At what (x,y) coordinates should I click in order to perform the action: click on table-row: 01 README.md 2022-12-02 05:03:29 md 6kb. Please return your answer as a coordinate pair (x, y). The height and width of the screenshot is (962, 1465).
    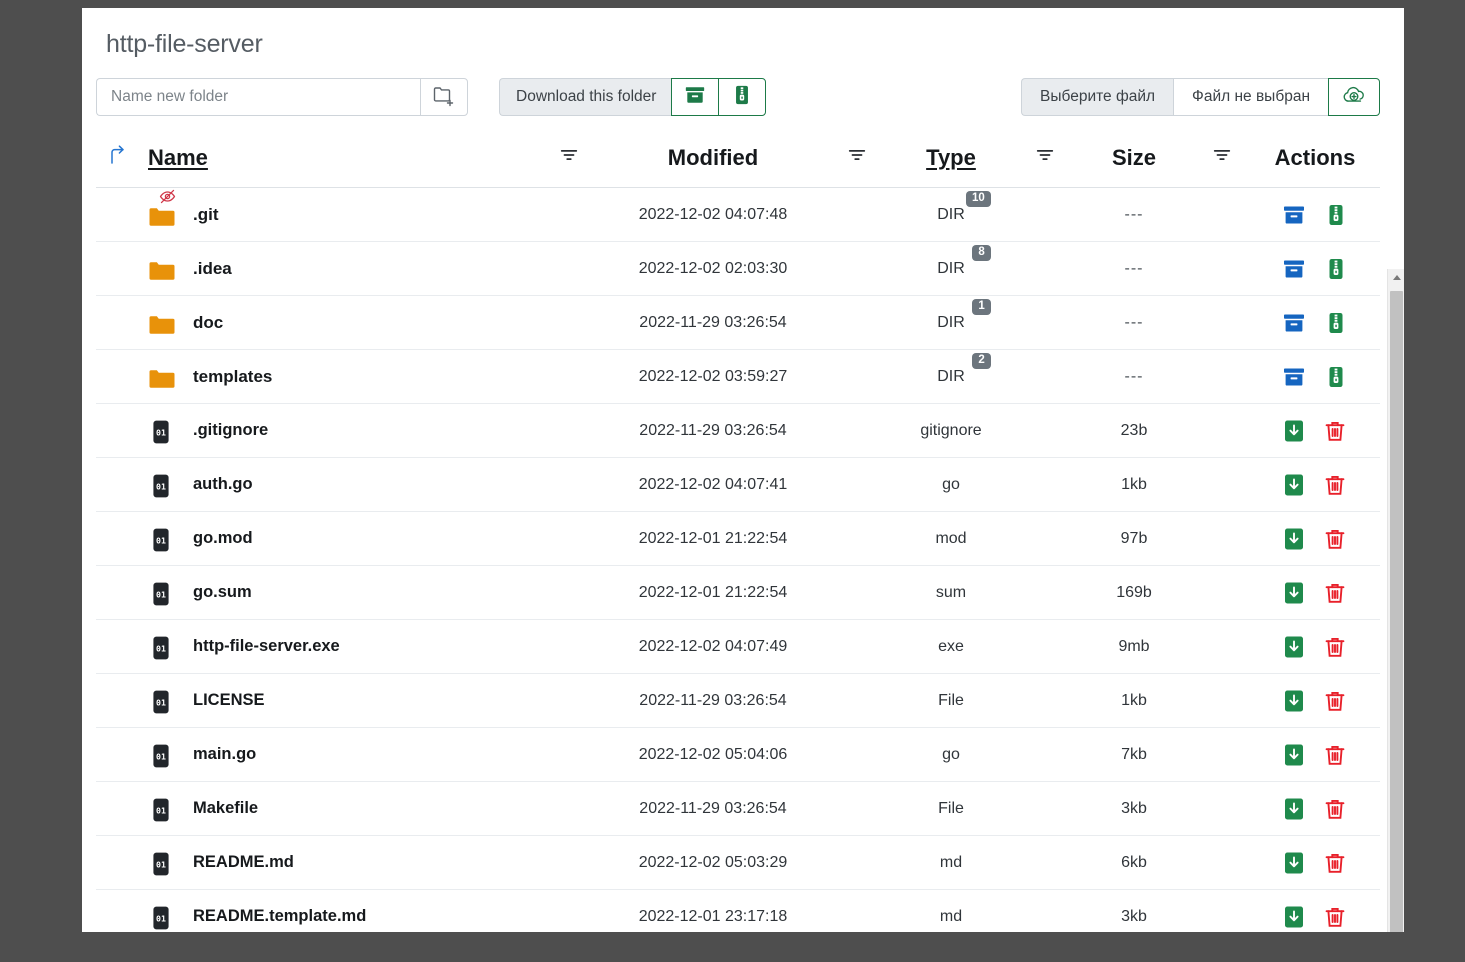
    Looking at the image, I should click on (738, 863).